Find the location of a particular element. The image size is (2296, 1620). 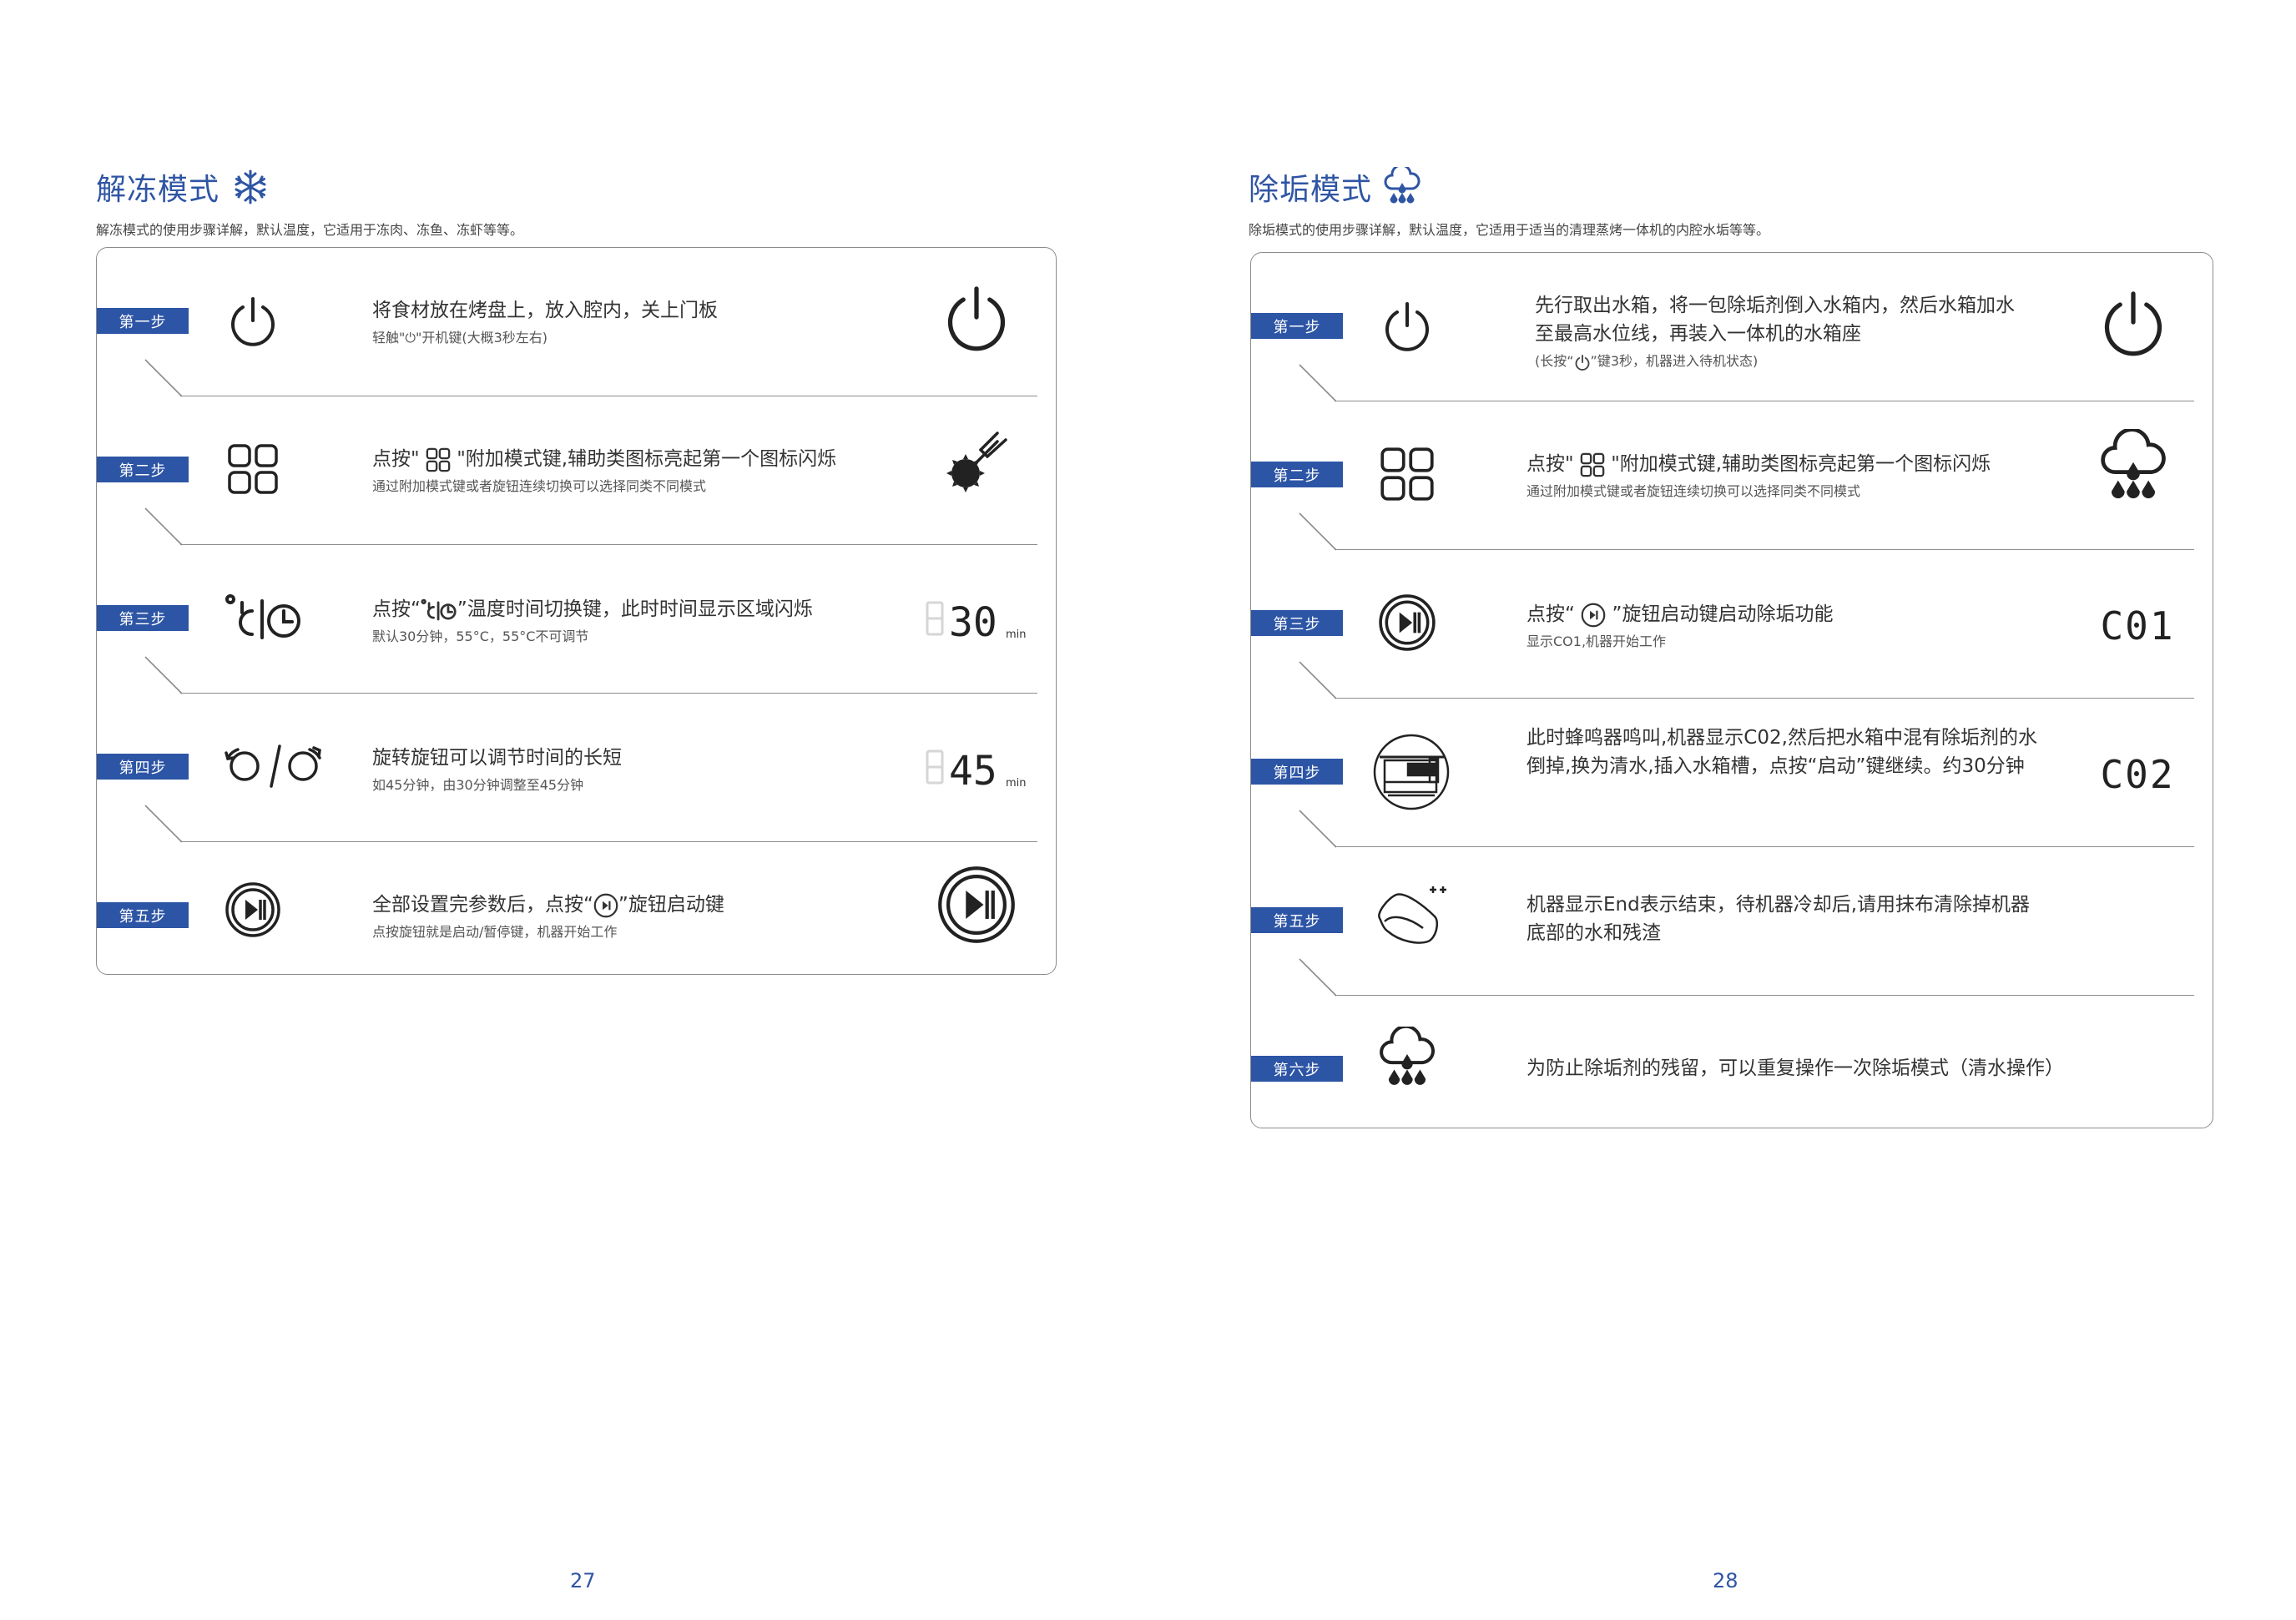

segment-display-value: C01 is located at coordinates (2137, 626).